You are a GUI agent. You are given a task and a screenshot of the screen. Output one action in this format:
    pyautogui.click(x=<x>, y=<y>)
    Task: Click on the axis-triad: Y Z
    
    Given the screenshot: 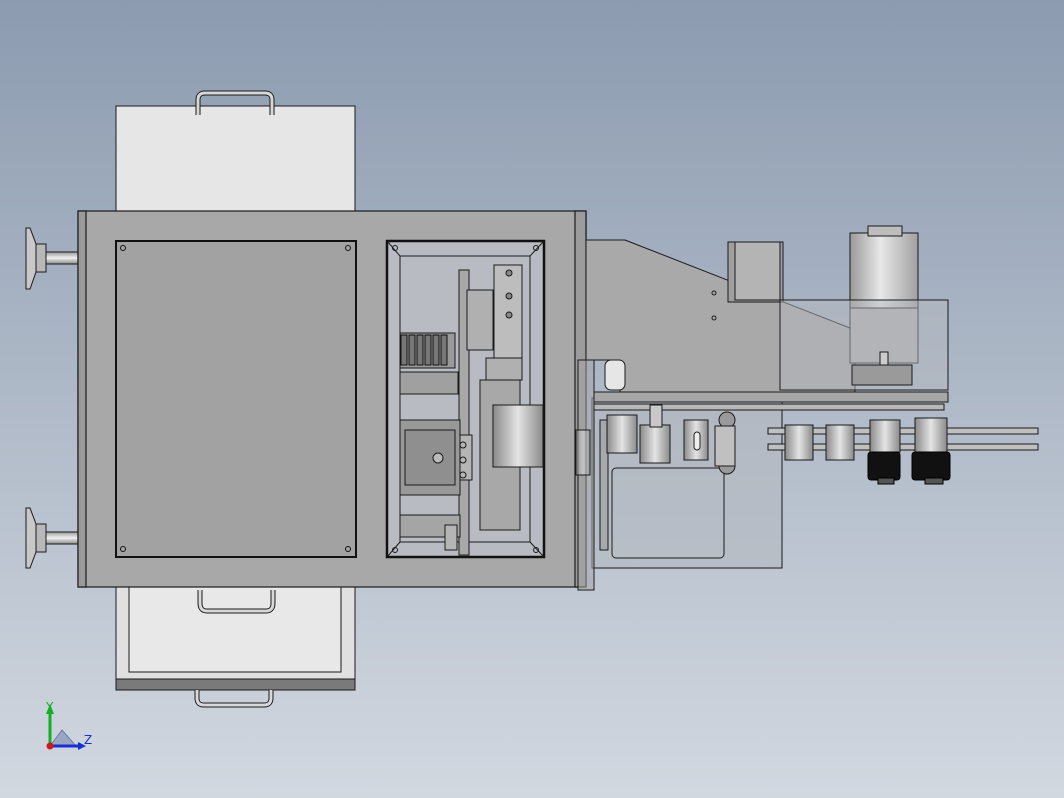 What is the action you would take?
    pyautogui.click(x=68, y=725)
    